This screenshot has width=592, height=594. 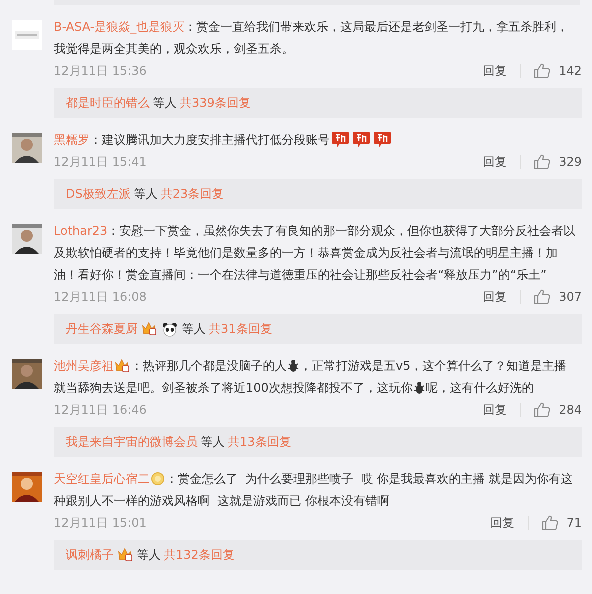 I want to click on comment-text: 及欺软怕硬者的支持！毕竟他们是数量多的一方！恭喜赏金成为反社会者与流氓的明星主播！加, so click(x=306, y=253).